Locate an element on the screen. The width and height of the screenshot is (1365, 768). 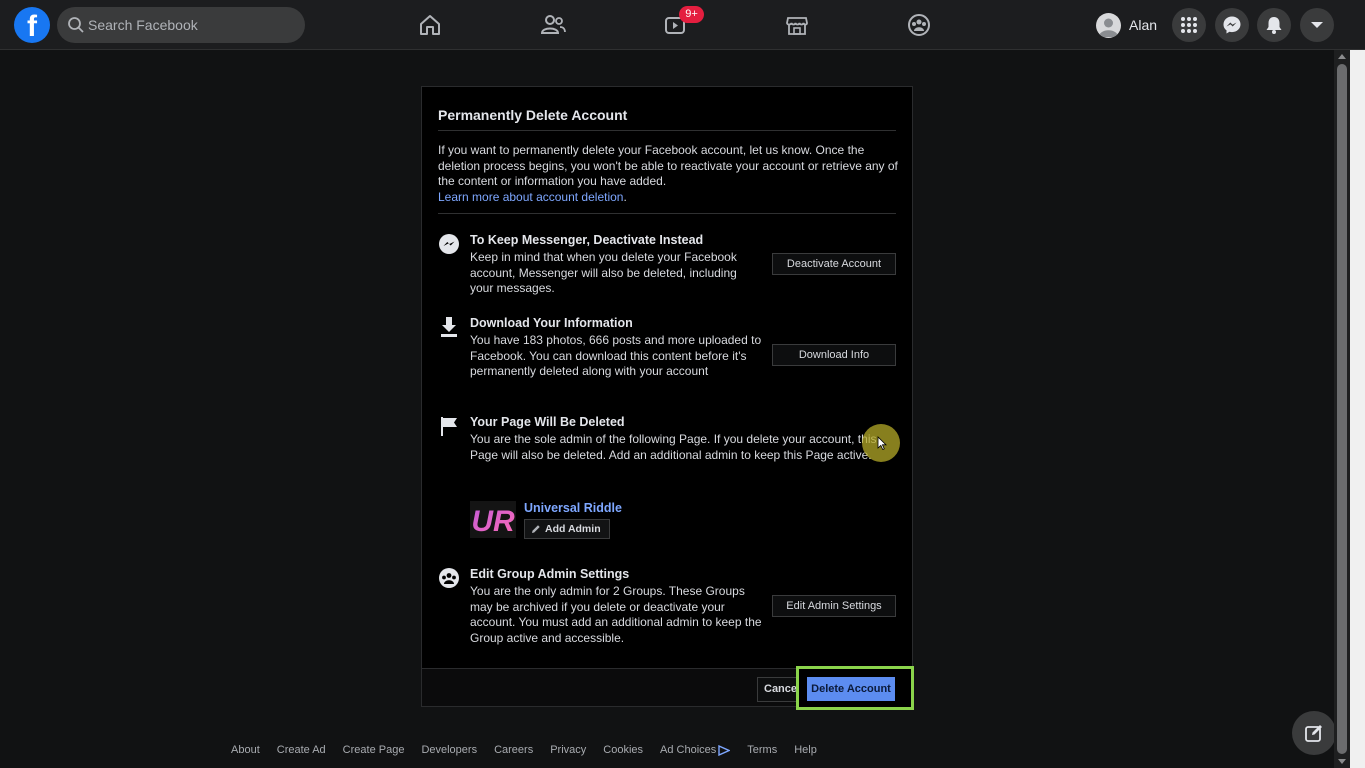
deactivate-account-button: Deactivate Account is located at coordinates (834, 264).